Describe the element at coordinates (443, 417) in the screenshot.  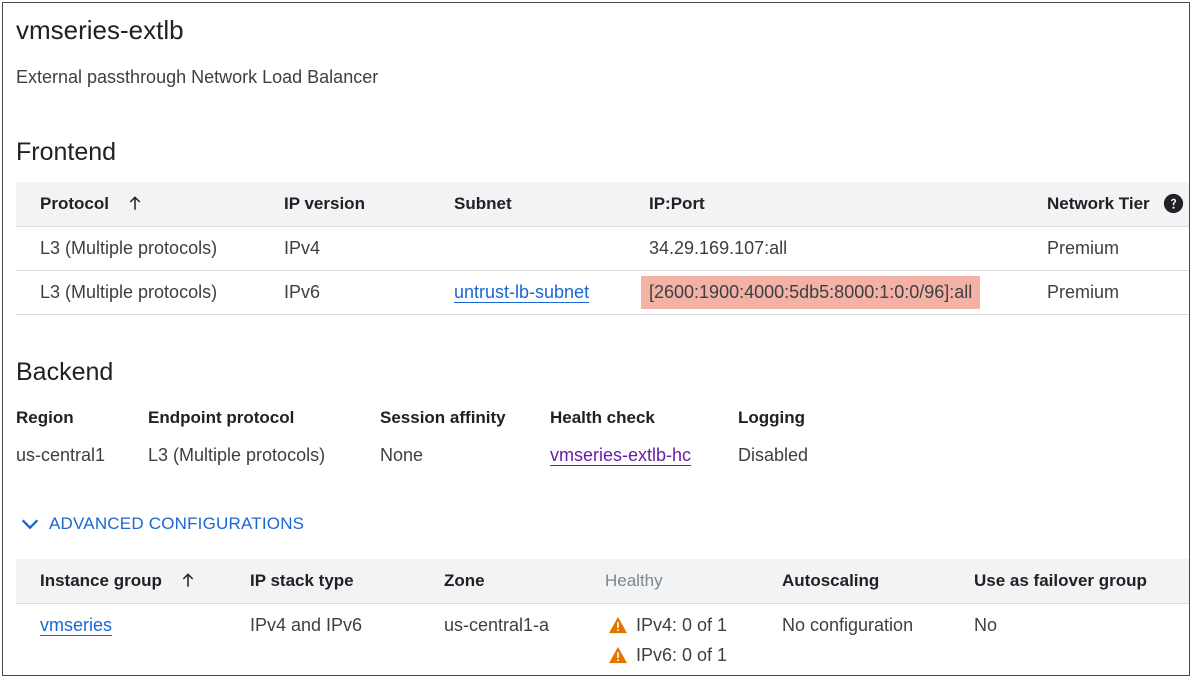
I see `session-affinity-label: Session affinity` at that location.